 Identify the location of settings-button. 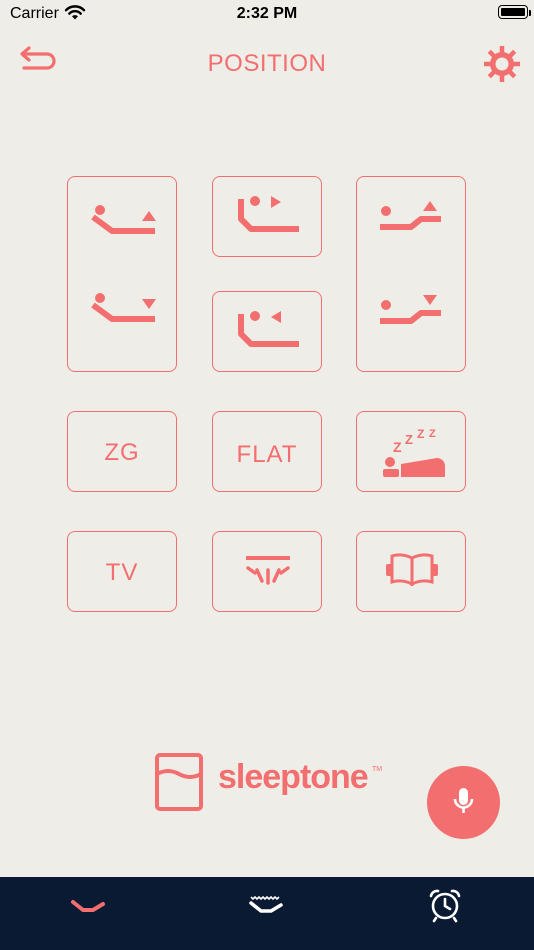
(502, 64).